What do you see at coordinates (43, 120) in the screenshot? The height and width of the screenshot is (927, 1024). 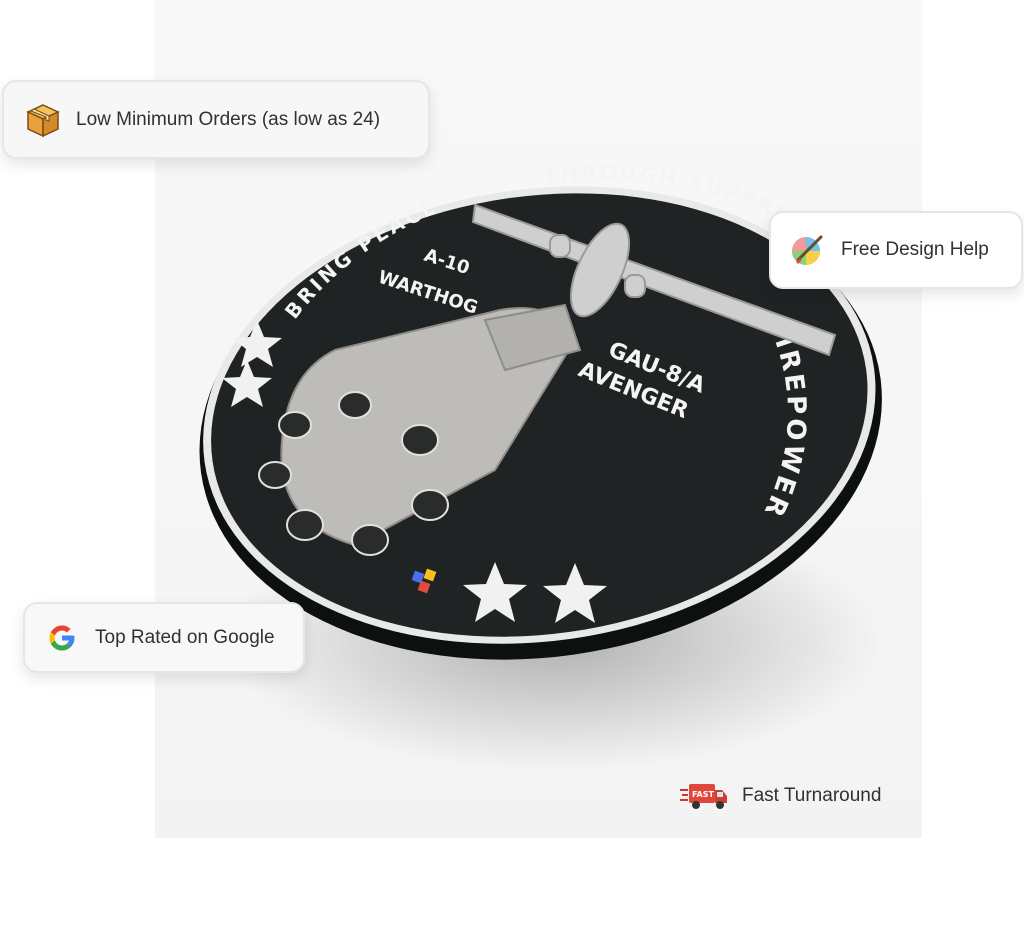 I see `package-box-icon` at bounding box center [43, 120].